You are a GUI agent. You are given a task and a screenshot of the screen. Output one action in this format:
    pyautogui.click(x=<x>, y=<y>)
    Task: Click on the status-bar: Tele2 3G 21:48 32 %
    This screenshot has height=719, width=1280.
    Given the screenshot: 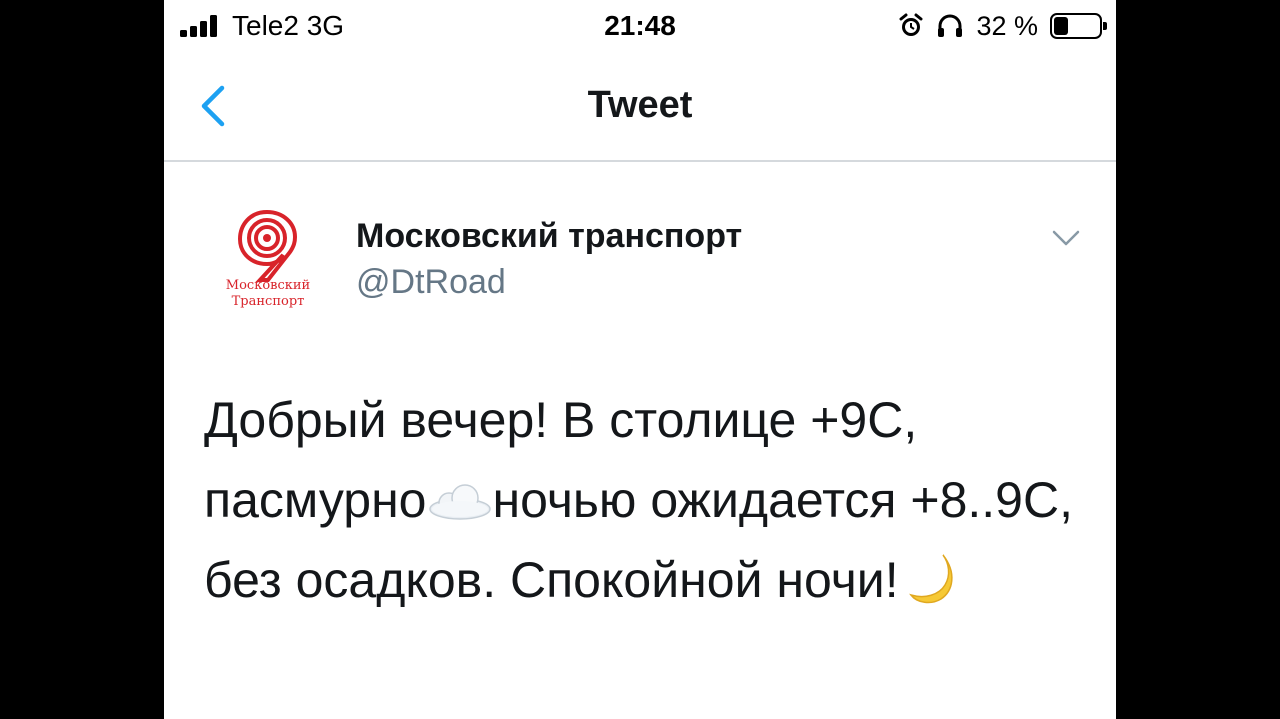 What is the action you would take?
    pyautogui.click(x=640, y=26)
    